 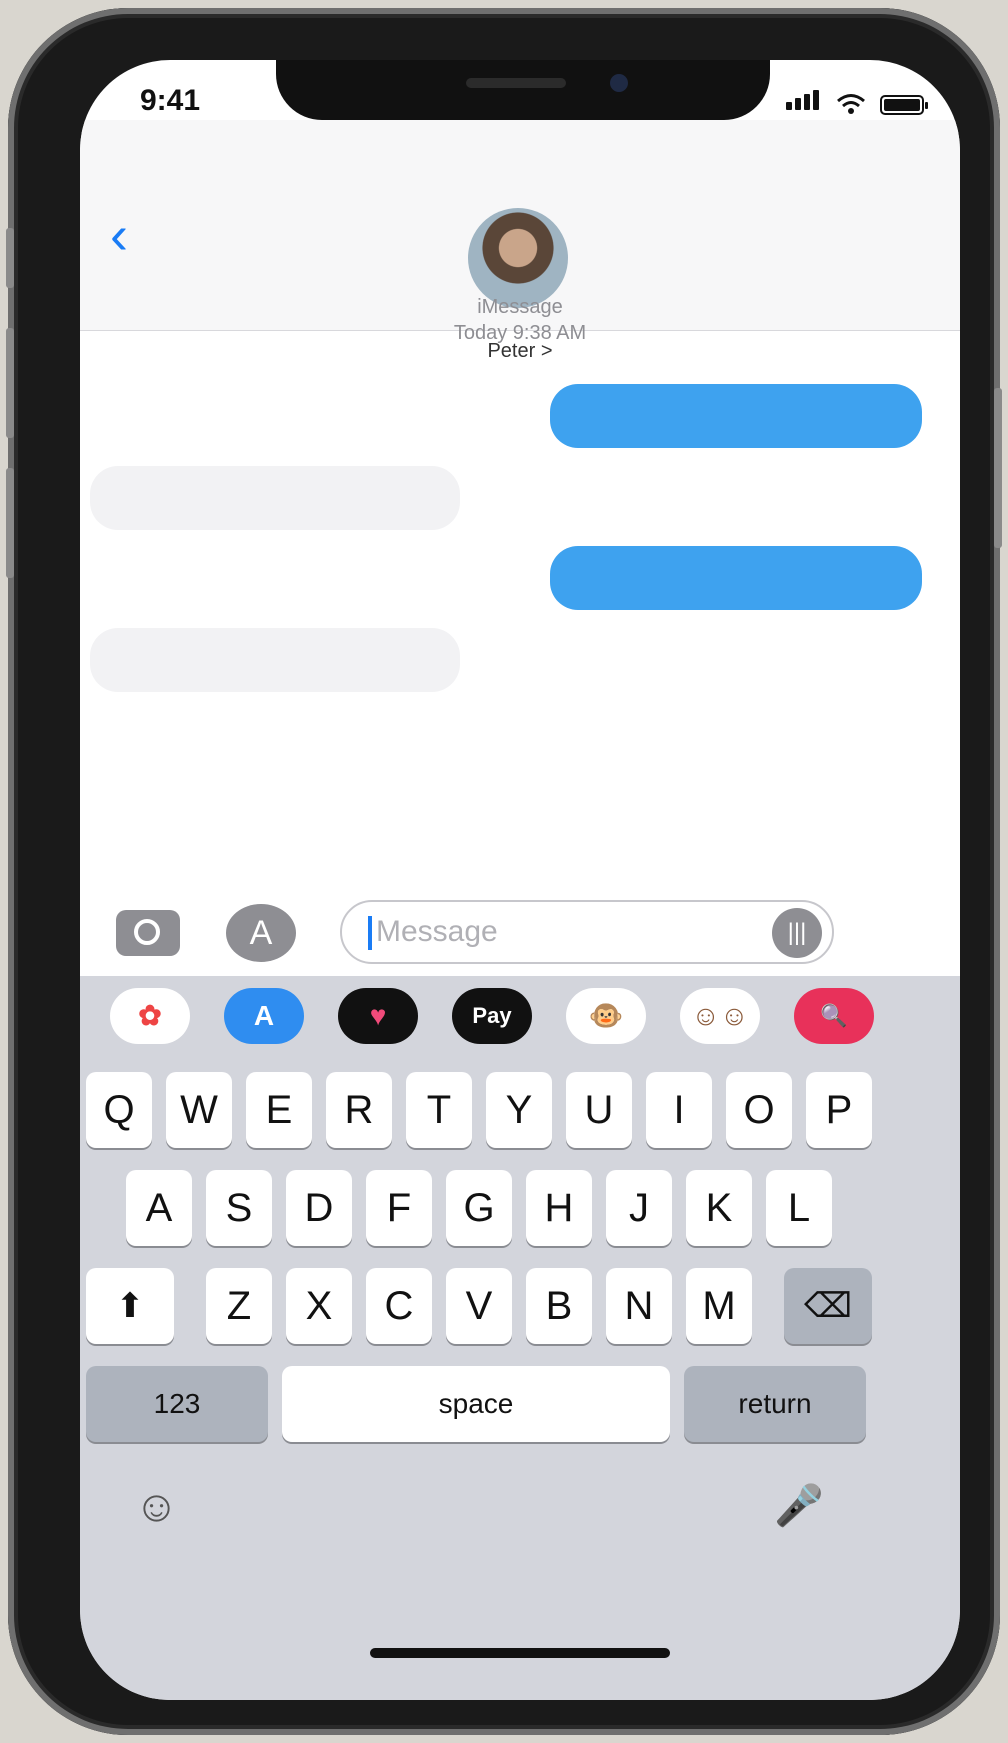 What do you see at coordinates (159, 1208) in the screenshot?
I see `key-a: A` at bounding box center [159, 1208].